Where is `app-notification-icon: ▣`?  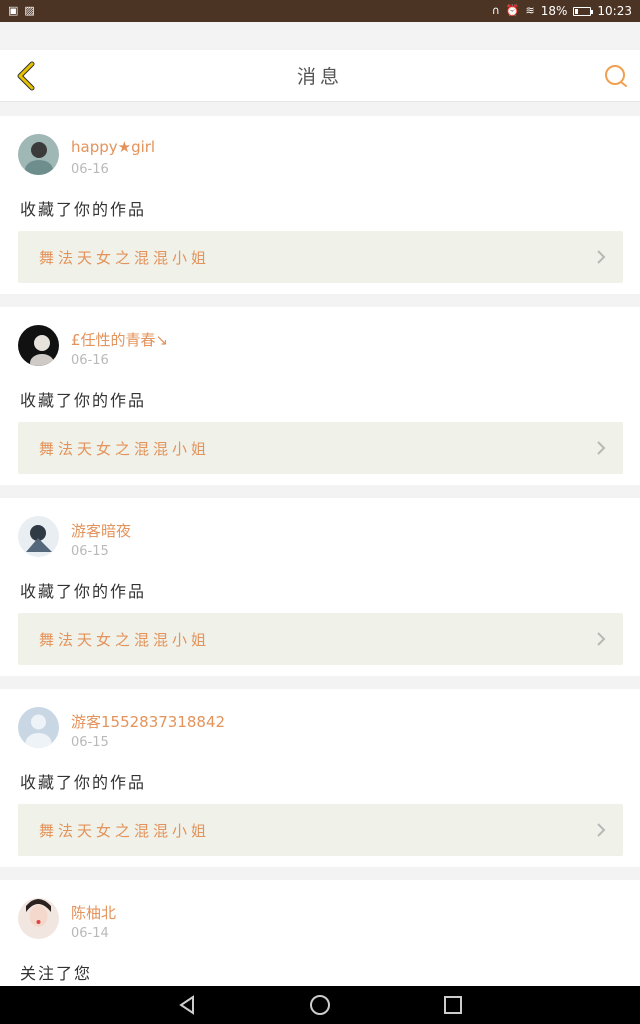
app-notification-icon: ▣ is located at coordinates (13, 10).